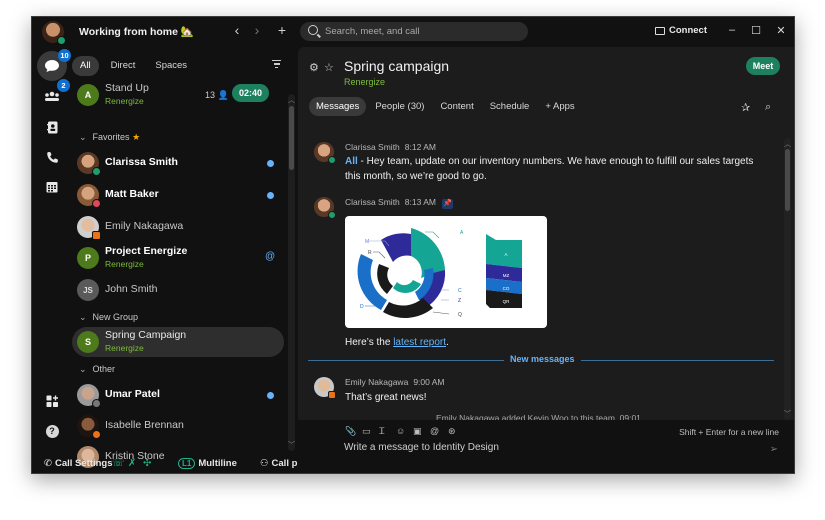  Describe the element at coordinates (132, 463) in the screenshot. I see `call-forward-icon: ✗` at that location.